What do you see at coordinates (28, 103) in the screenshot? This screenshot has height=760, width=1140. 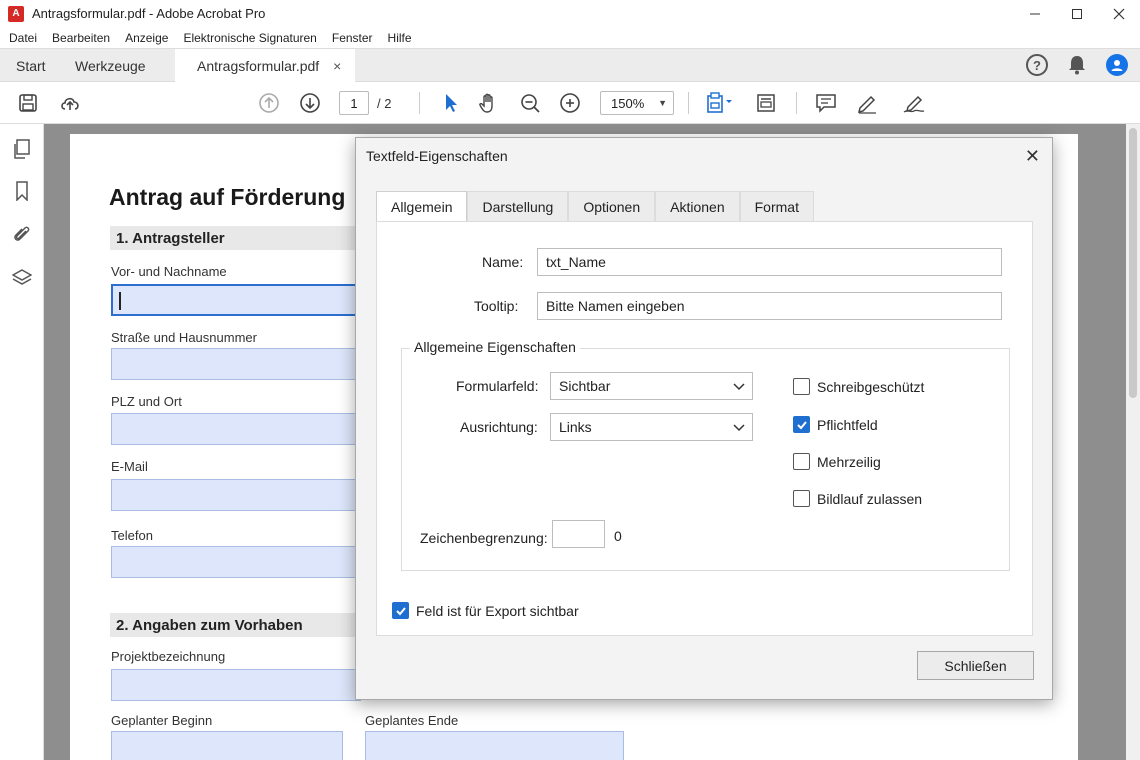 I see `save-icon` at bounding box center [28, 103].